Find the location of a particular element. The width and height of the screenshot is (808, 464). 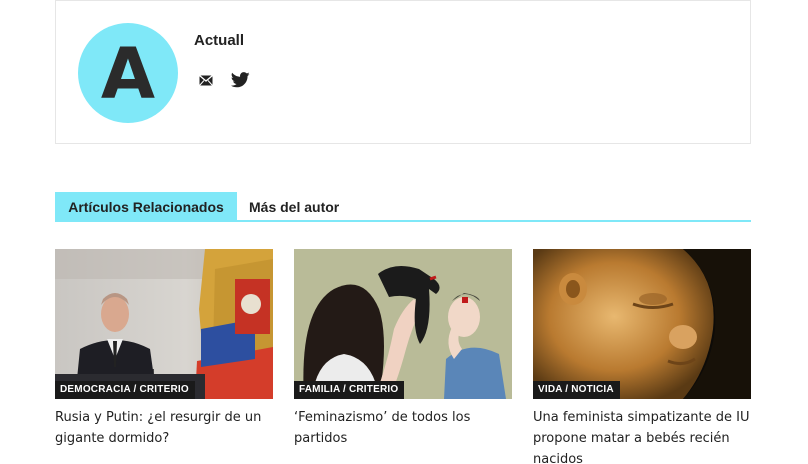

author-name: Actuall is located at coordinates (219, 40).